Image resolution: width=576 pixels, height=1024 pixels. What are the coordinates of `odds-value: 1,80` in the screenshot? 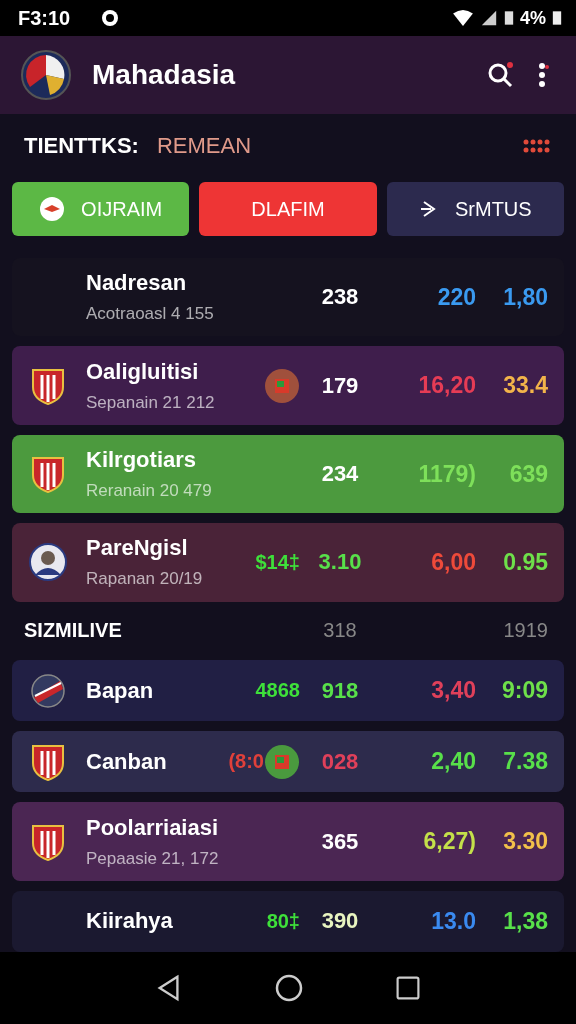 It's located at (512, 297).